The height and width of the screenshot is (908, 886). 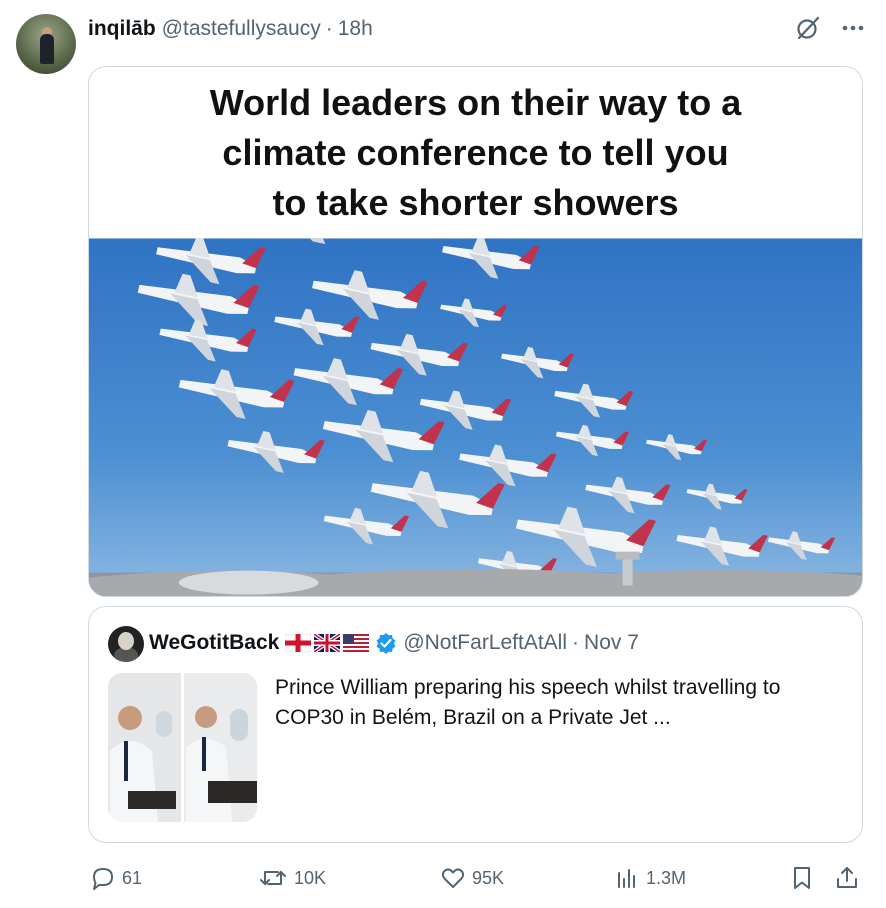 What do you see at coordinates (808, 28) in the screenshot?
I see `grok-icon` at bounding box center [808, 28].